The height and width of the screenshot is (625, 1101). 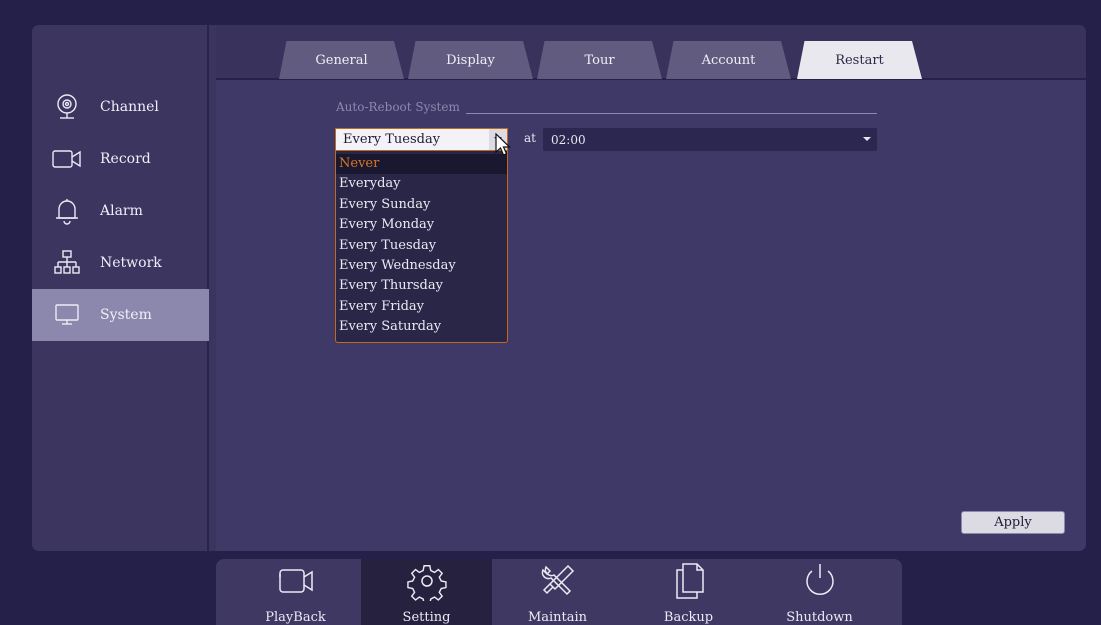 I want to click on sidebar-item-label: Record, so click(x=125, y=159).